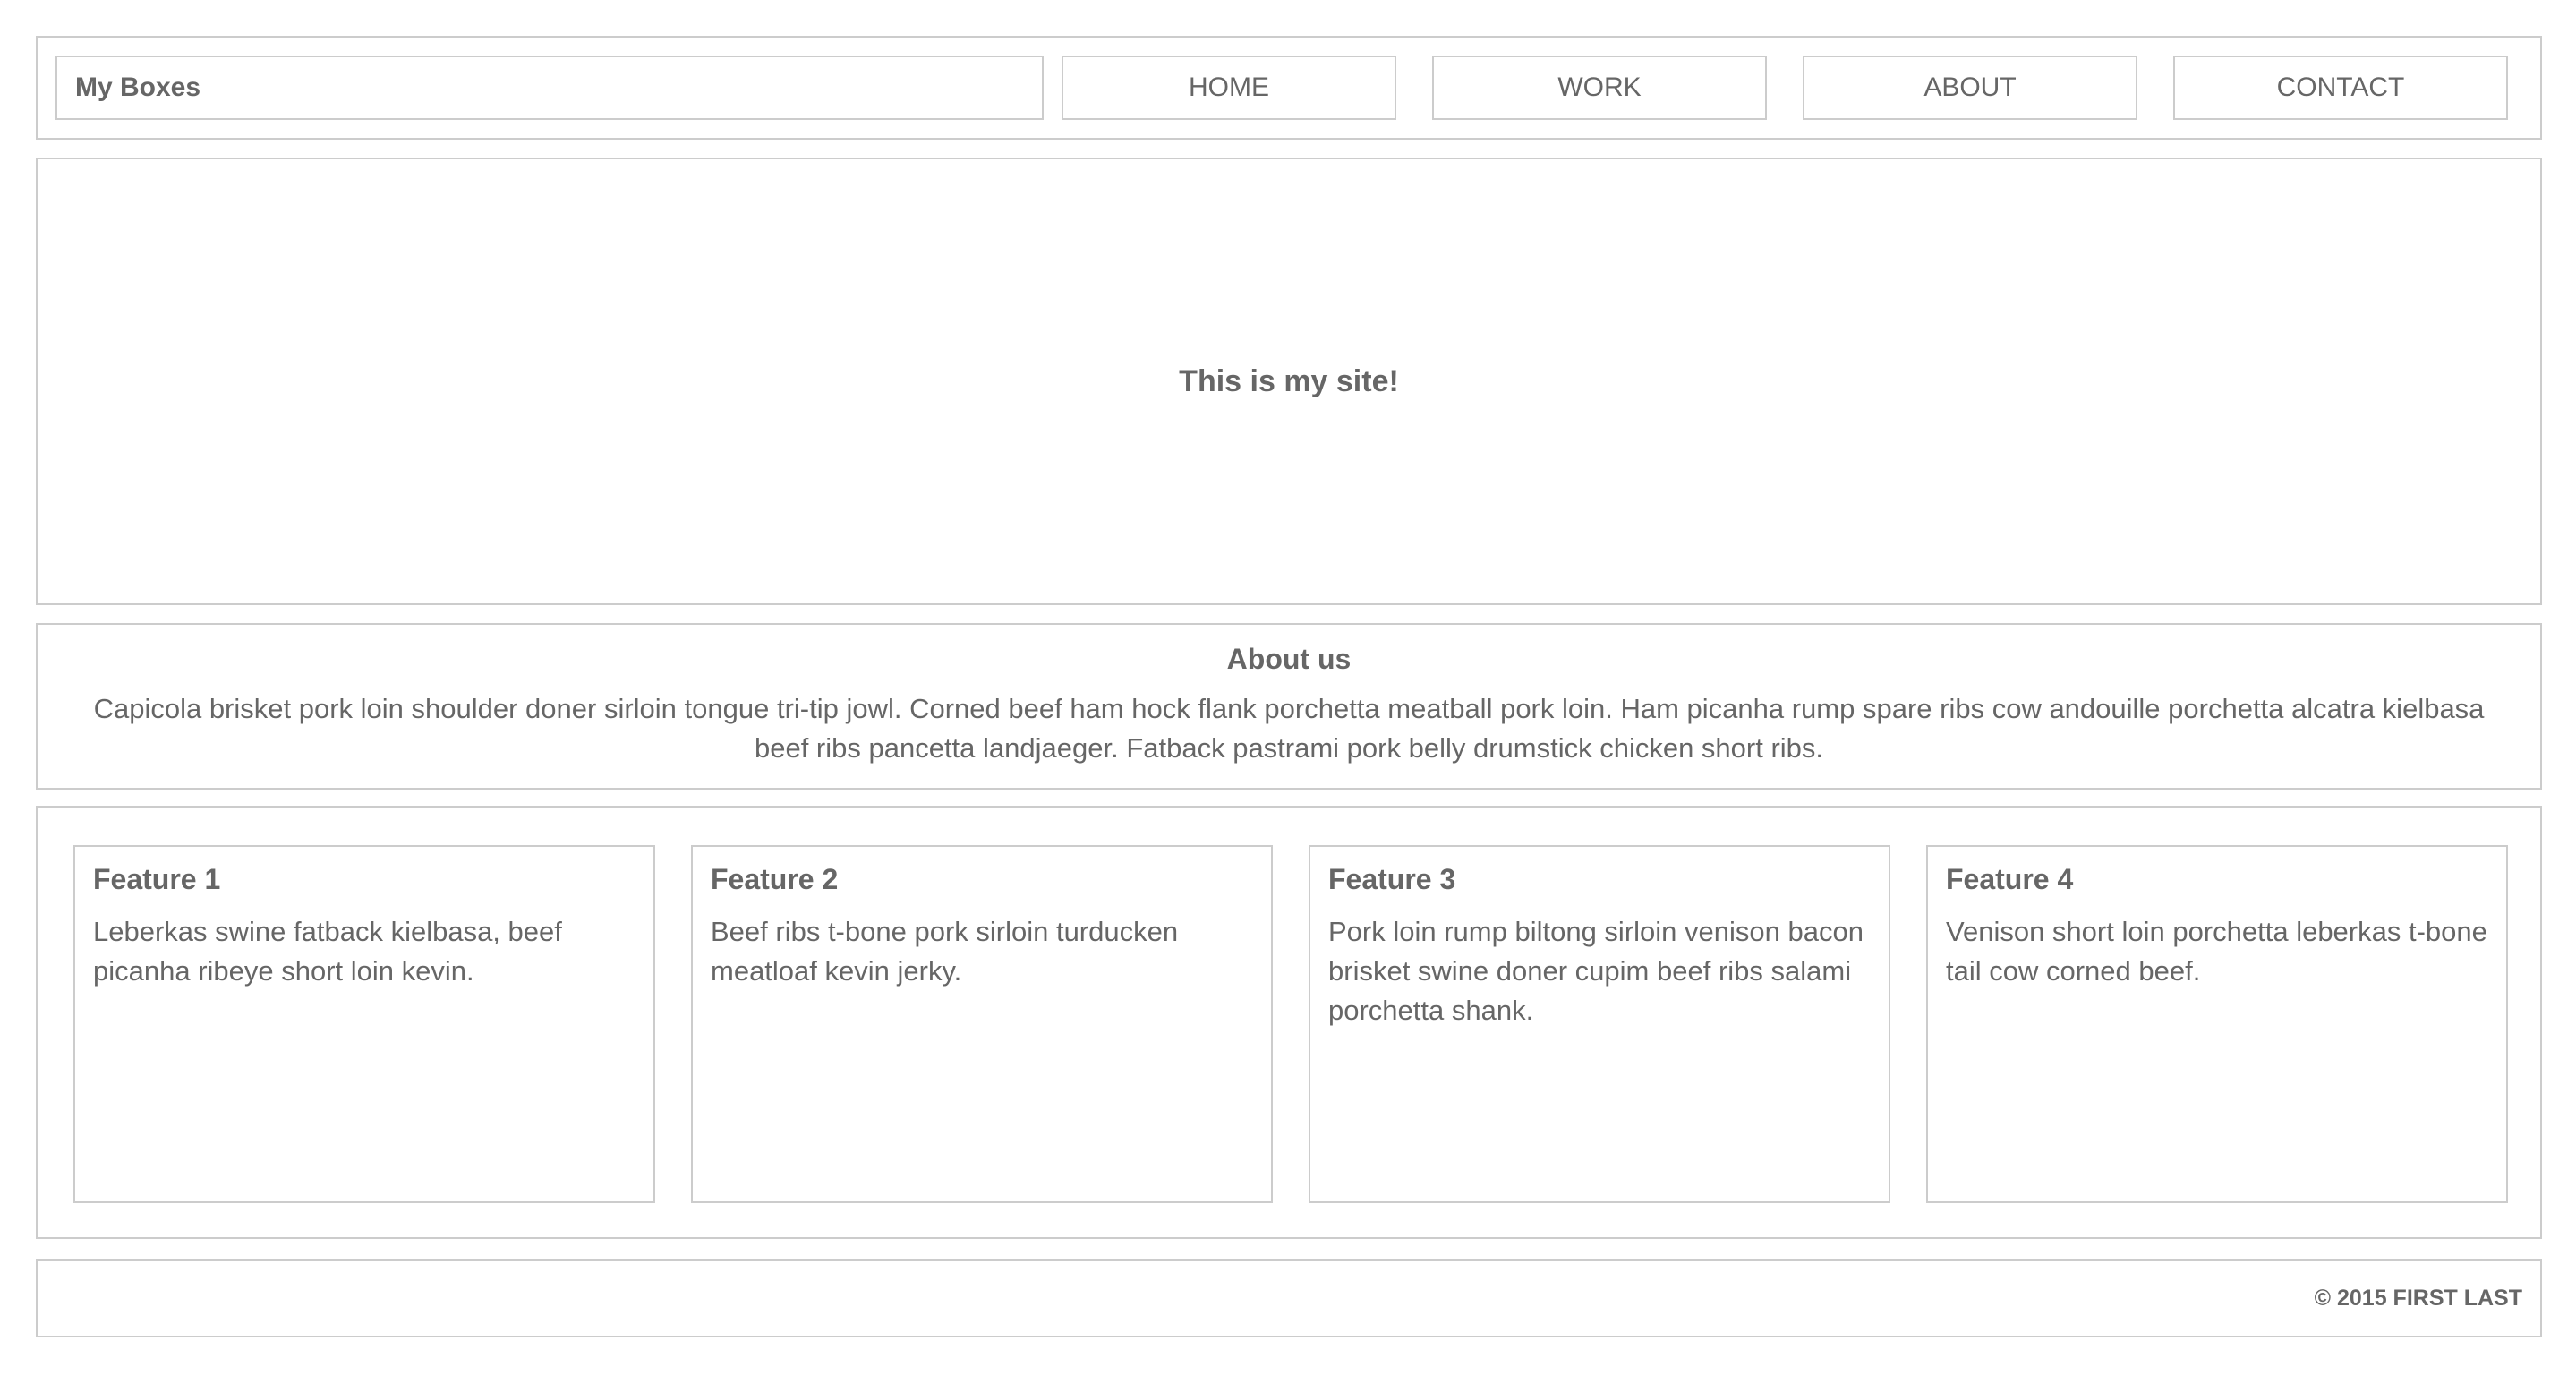 The width and height of the screenshot is (2576, 1393). What do you see at coordinates (775, 879) in the screenshot?
I see `feature-title: Feature 2` at bounding box center [775, 879].